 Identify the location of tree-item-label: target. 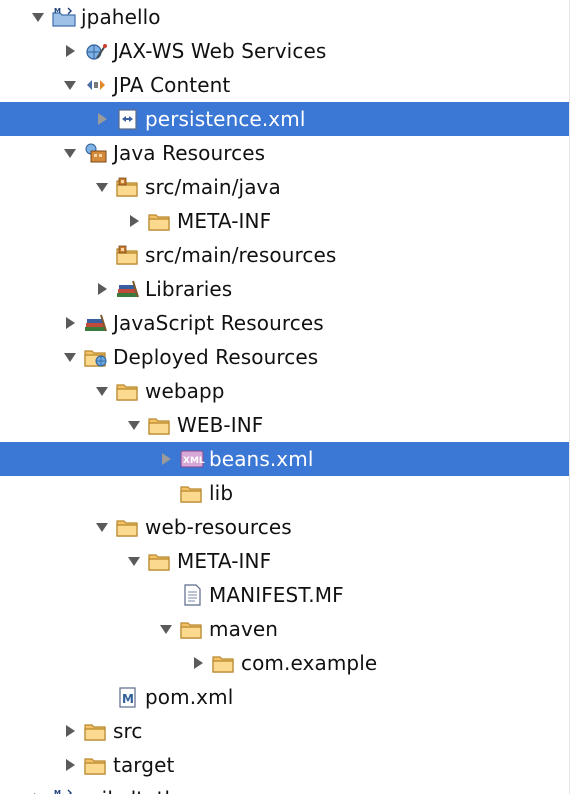
(144, 765).